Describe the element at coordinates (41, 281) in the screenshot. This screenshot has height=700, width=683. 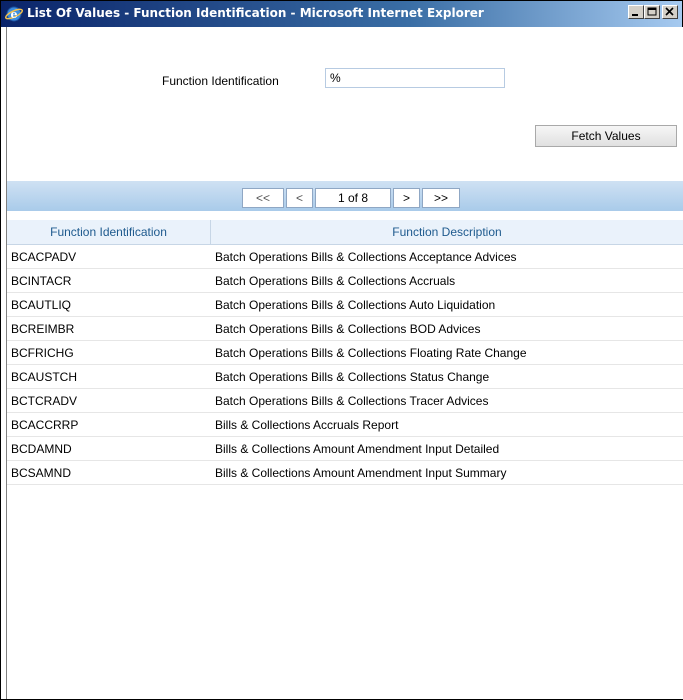
I see `function-id-cell: BCINTACR` at that location.